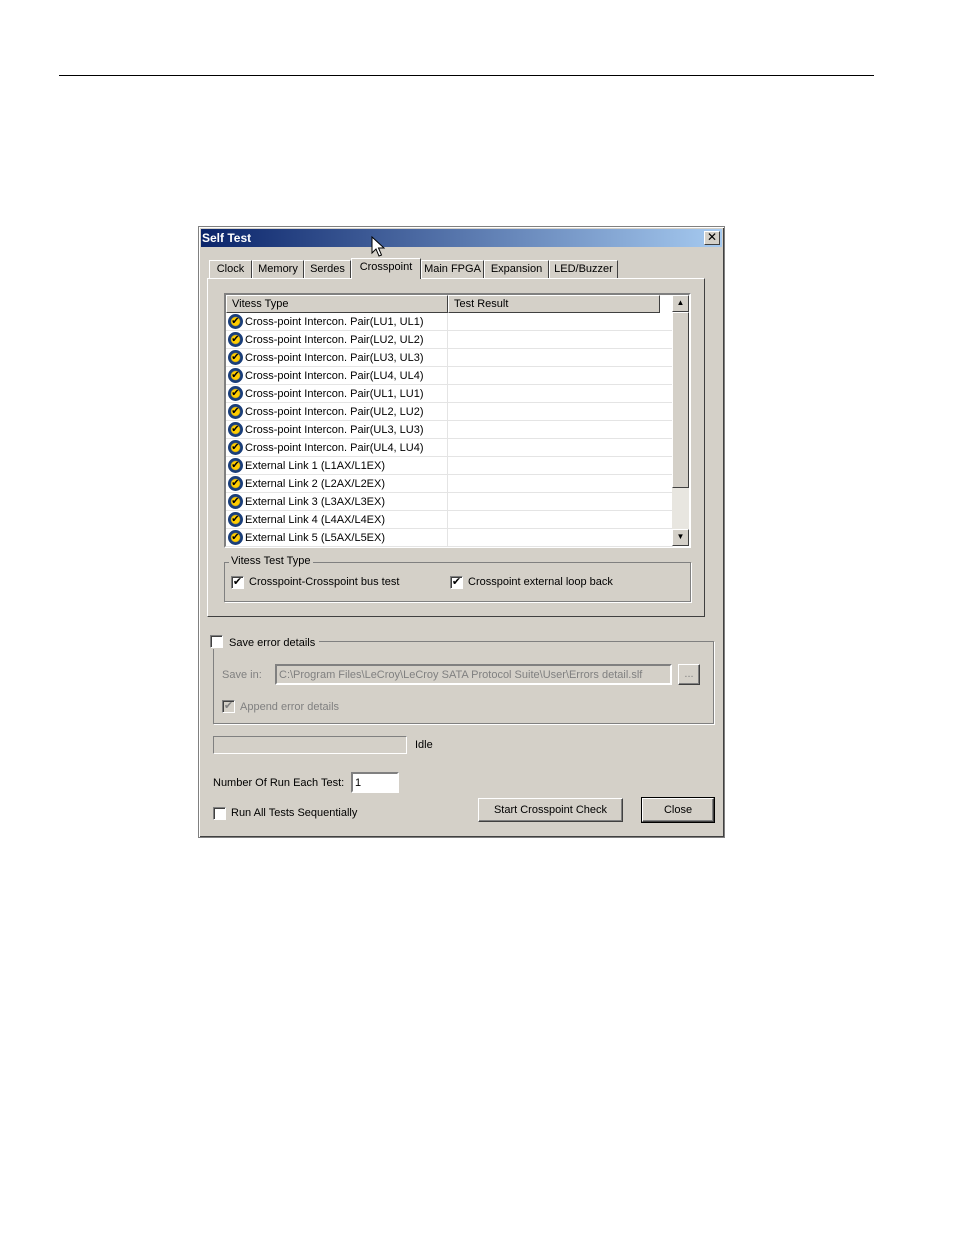 The height and width of the screenshot is (1235, 954). What do you see at coordinates (310, 745) in the screenshot?
I see `progress-bar` at bounding box center [310, 745].